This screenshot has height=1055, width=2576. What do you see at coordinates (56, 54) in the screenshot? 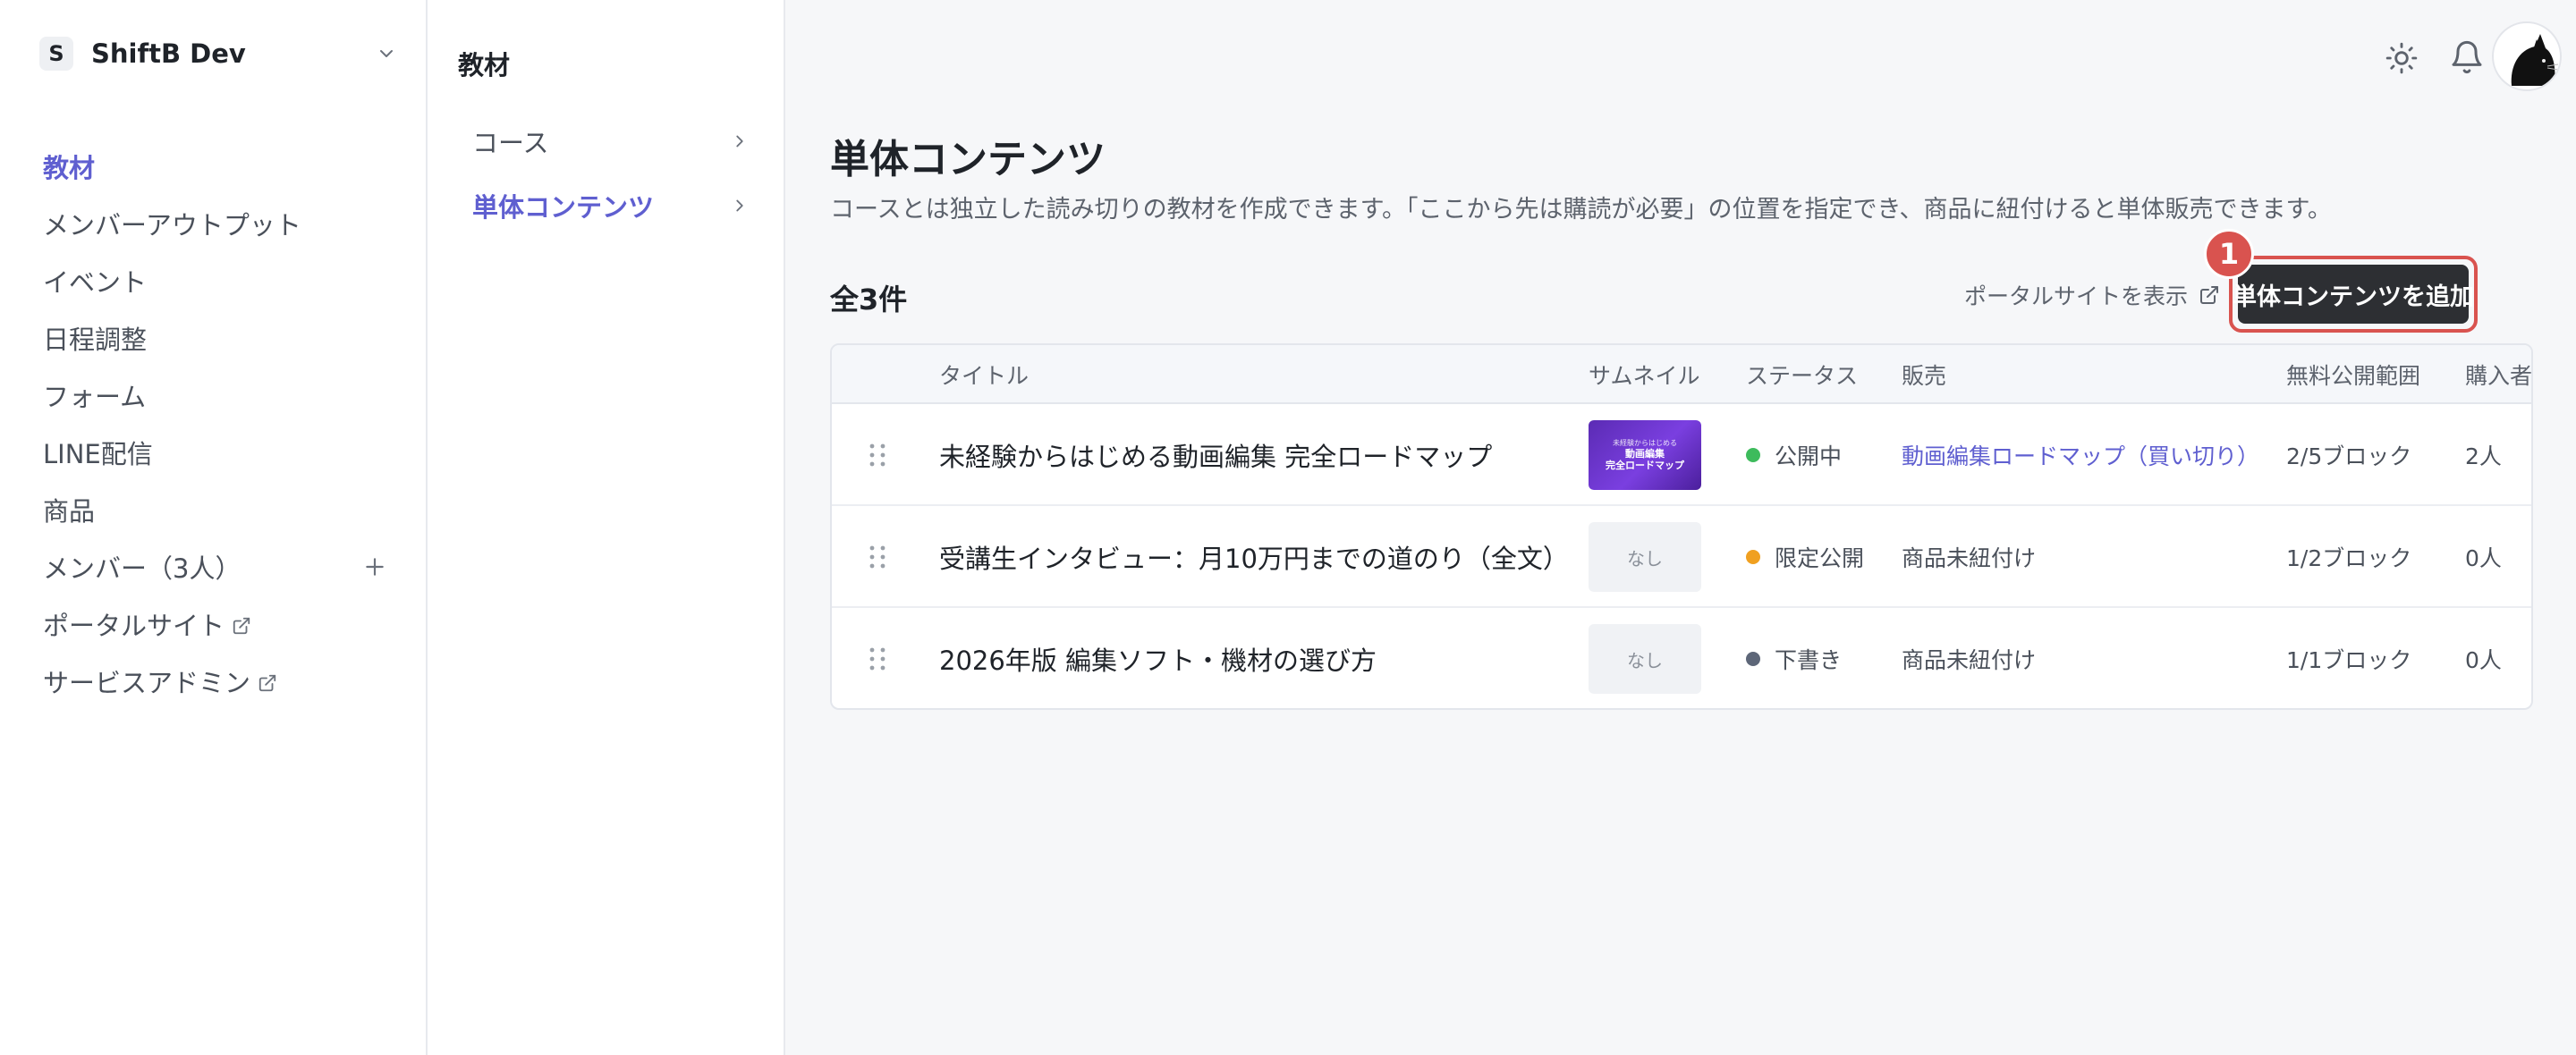
I see `workspace-badge: S` at bounding box center [56, 54].